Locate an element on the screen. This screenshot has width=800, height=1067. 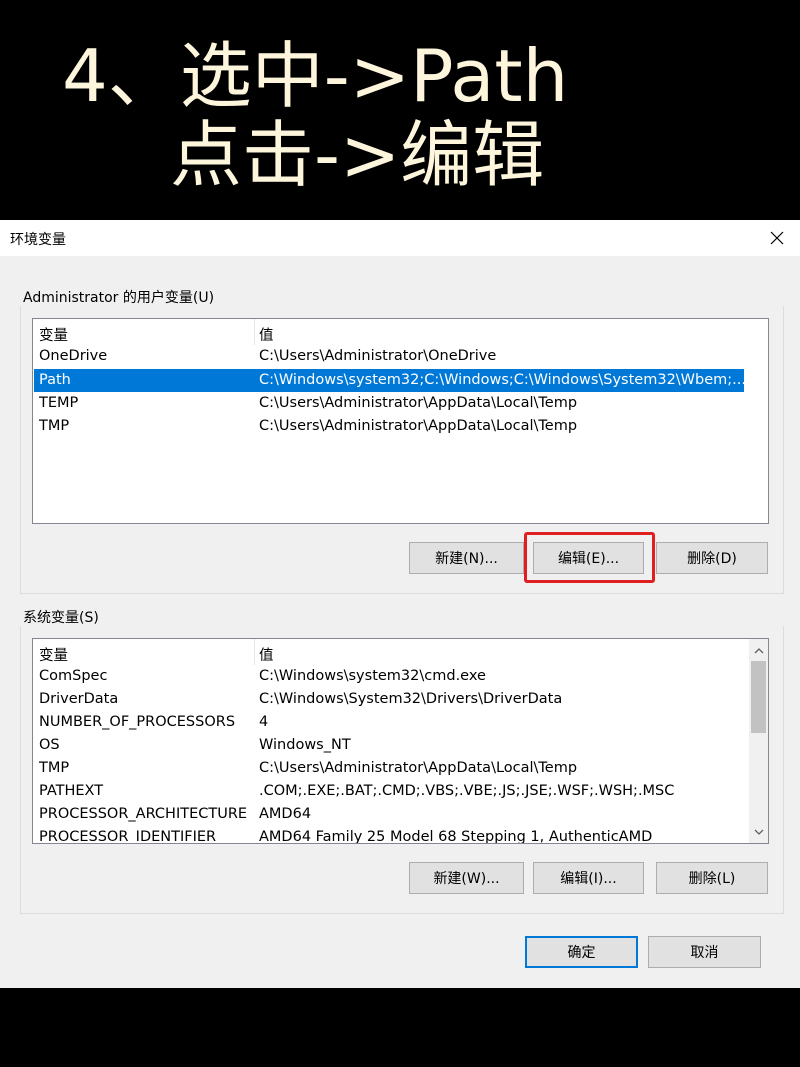
list-item: NUMBER_OF_PROCESSORS 4 is located at coordinates (400, 722).